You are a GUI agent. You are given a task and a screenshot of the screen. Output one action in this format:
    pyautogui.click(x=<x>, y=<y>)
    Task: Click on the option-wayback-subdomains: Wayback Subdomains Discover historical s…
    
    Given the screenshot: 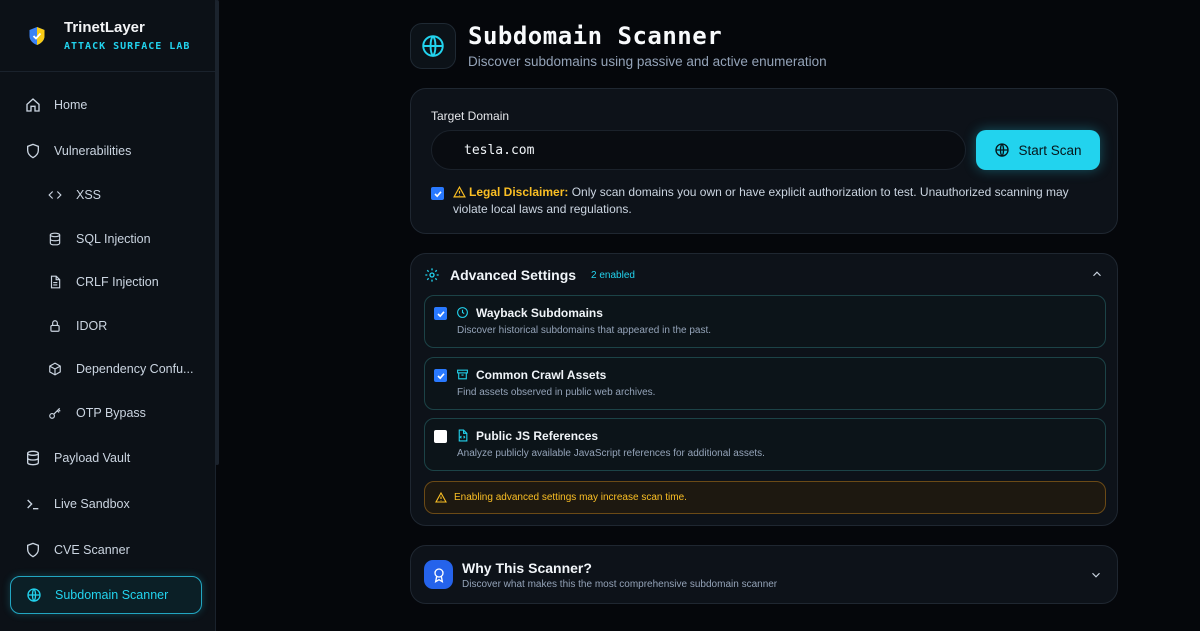 What is the action you would take?
    pyautogui.click(x=765, y=321)
    